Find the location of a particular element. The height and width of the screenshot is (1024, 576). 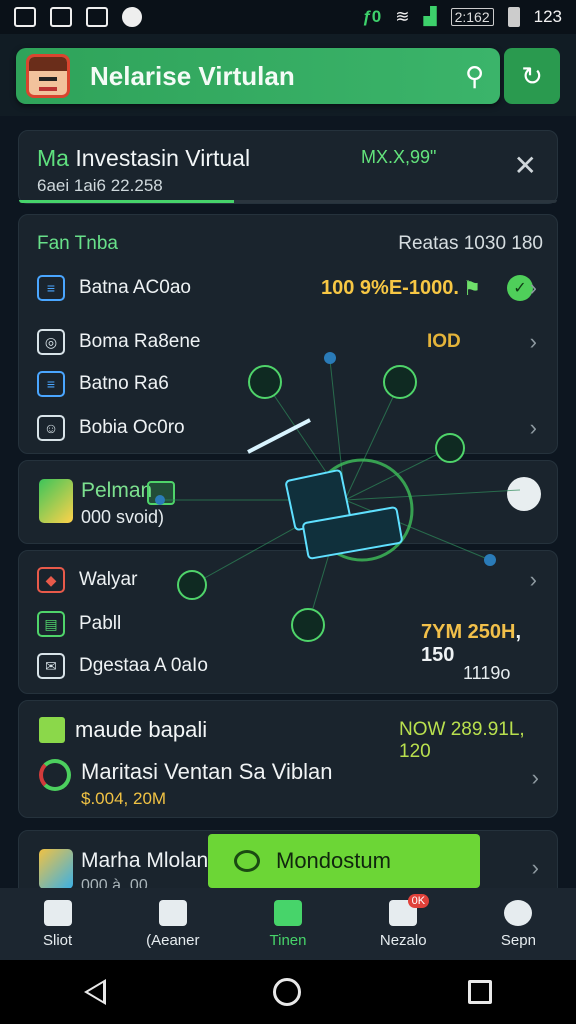

runner-icon: ⚑ is located at coordinates (472, 288).